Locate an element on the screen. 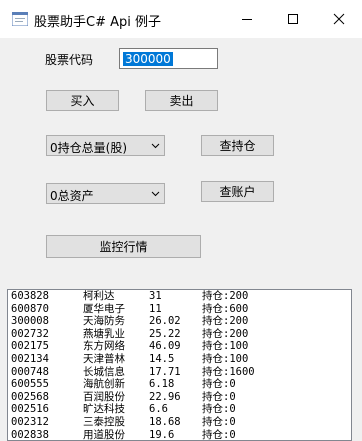  stock-code-input: 300000 is located at coordinates (168, 58).